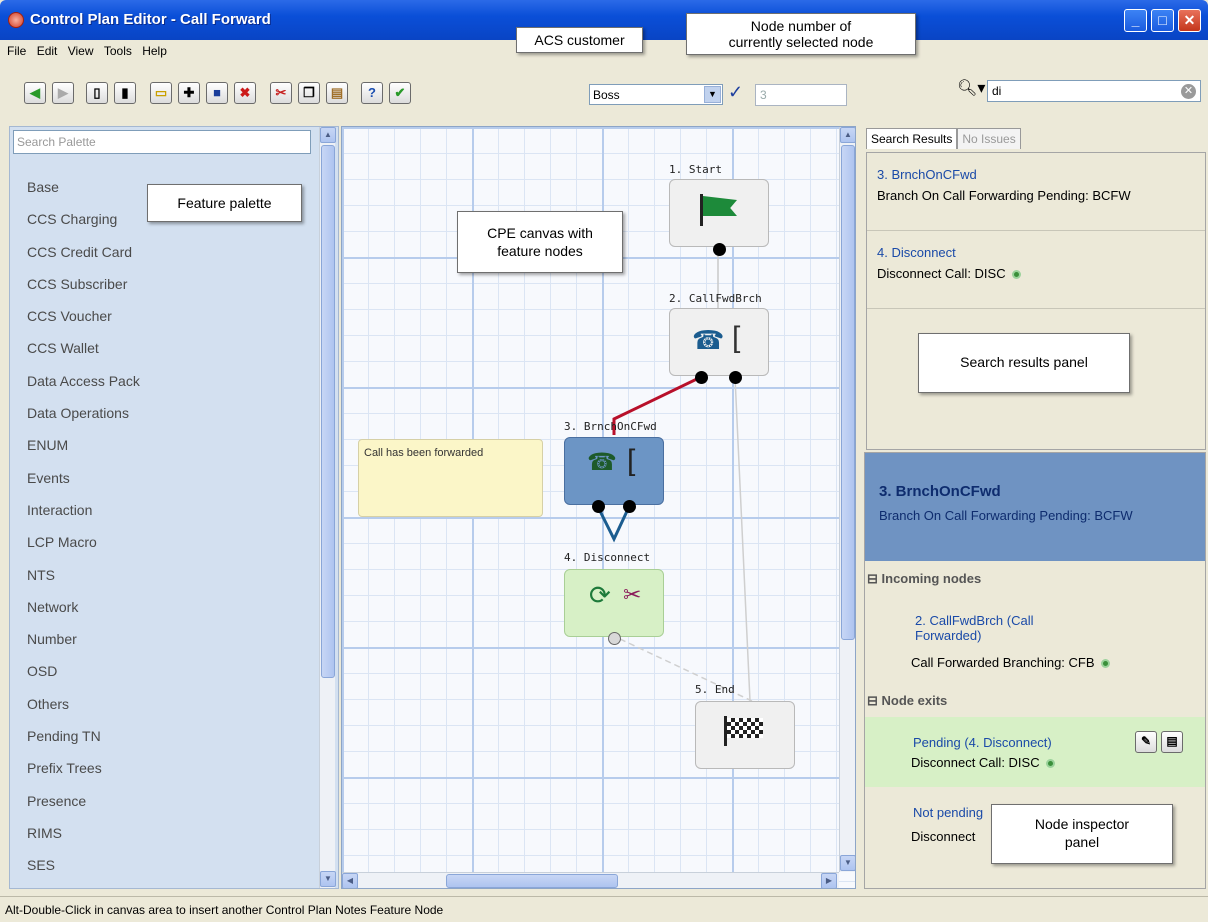 The image size is (1208, 922). Describe the element at coordinates (83, 841) in the screenshot. I see `palette-item: RIMS` at that location.